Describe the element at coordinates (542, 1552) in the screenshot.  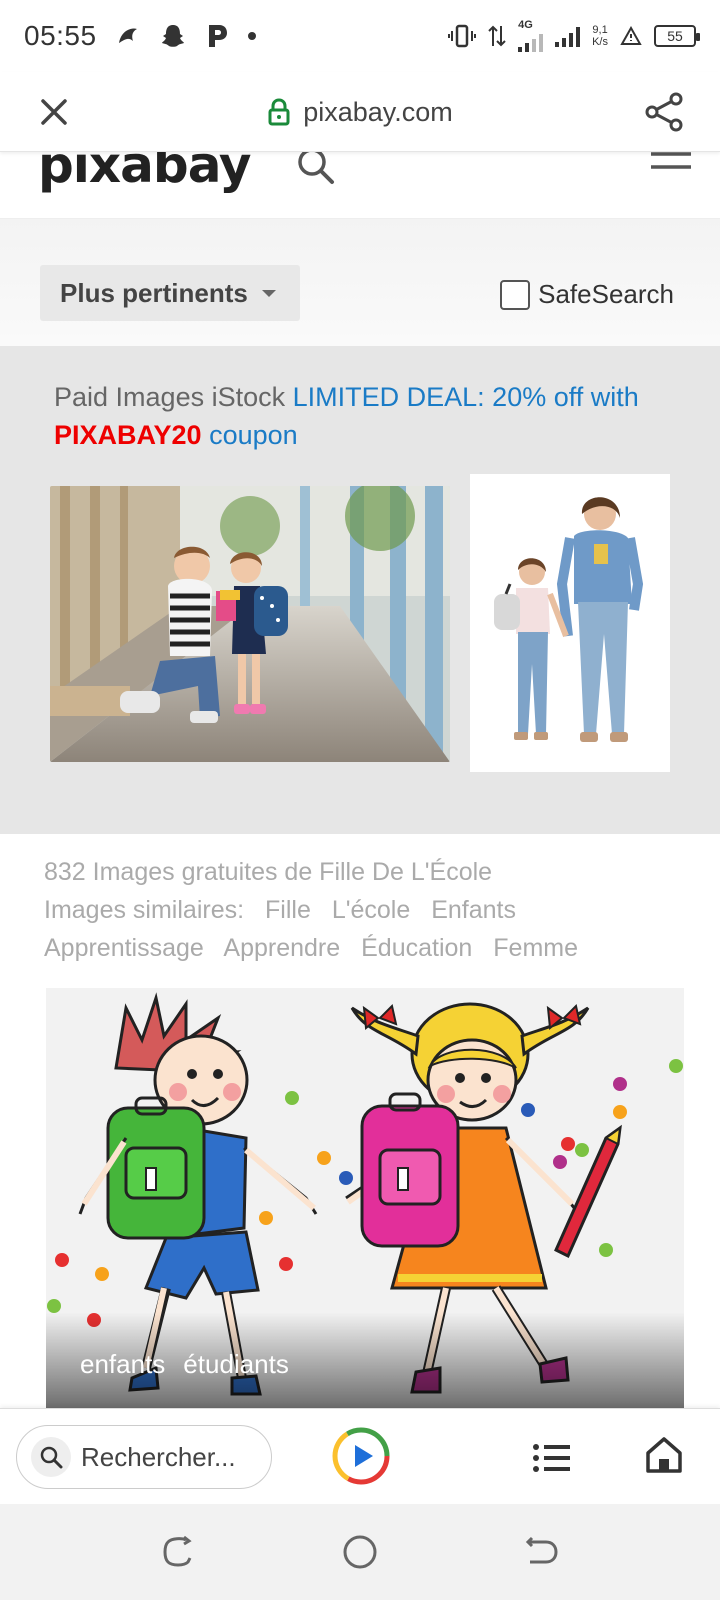
I see `back-icon` at that location.